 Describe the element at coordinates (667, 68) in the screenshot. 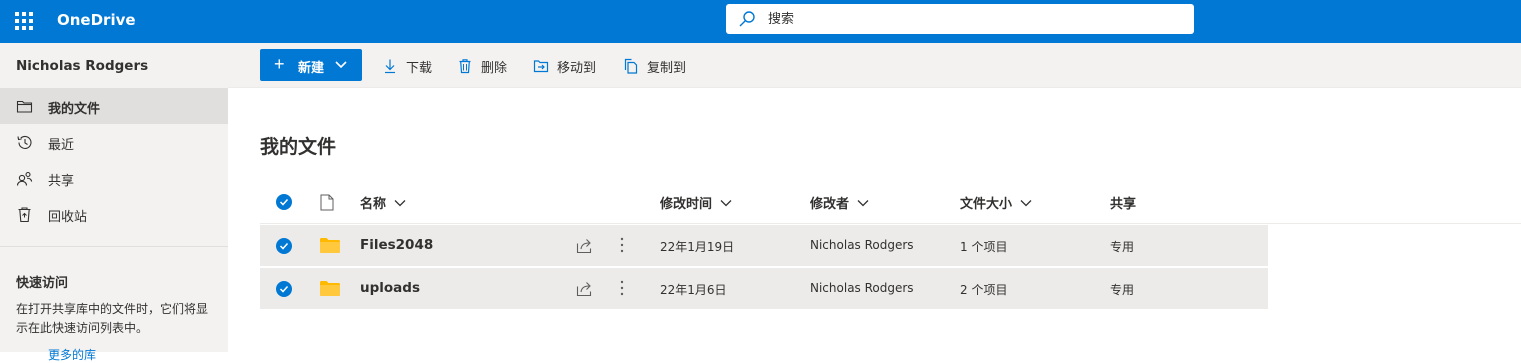

I see `copy-to-label: 复制到` at that location.